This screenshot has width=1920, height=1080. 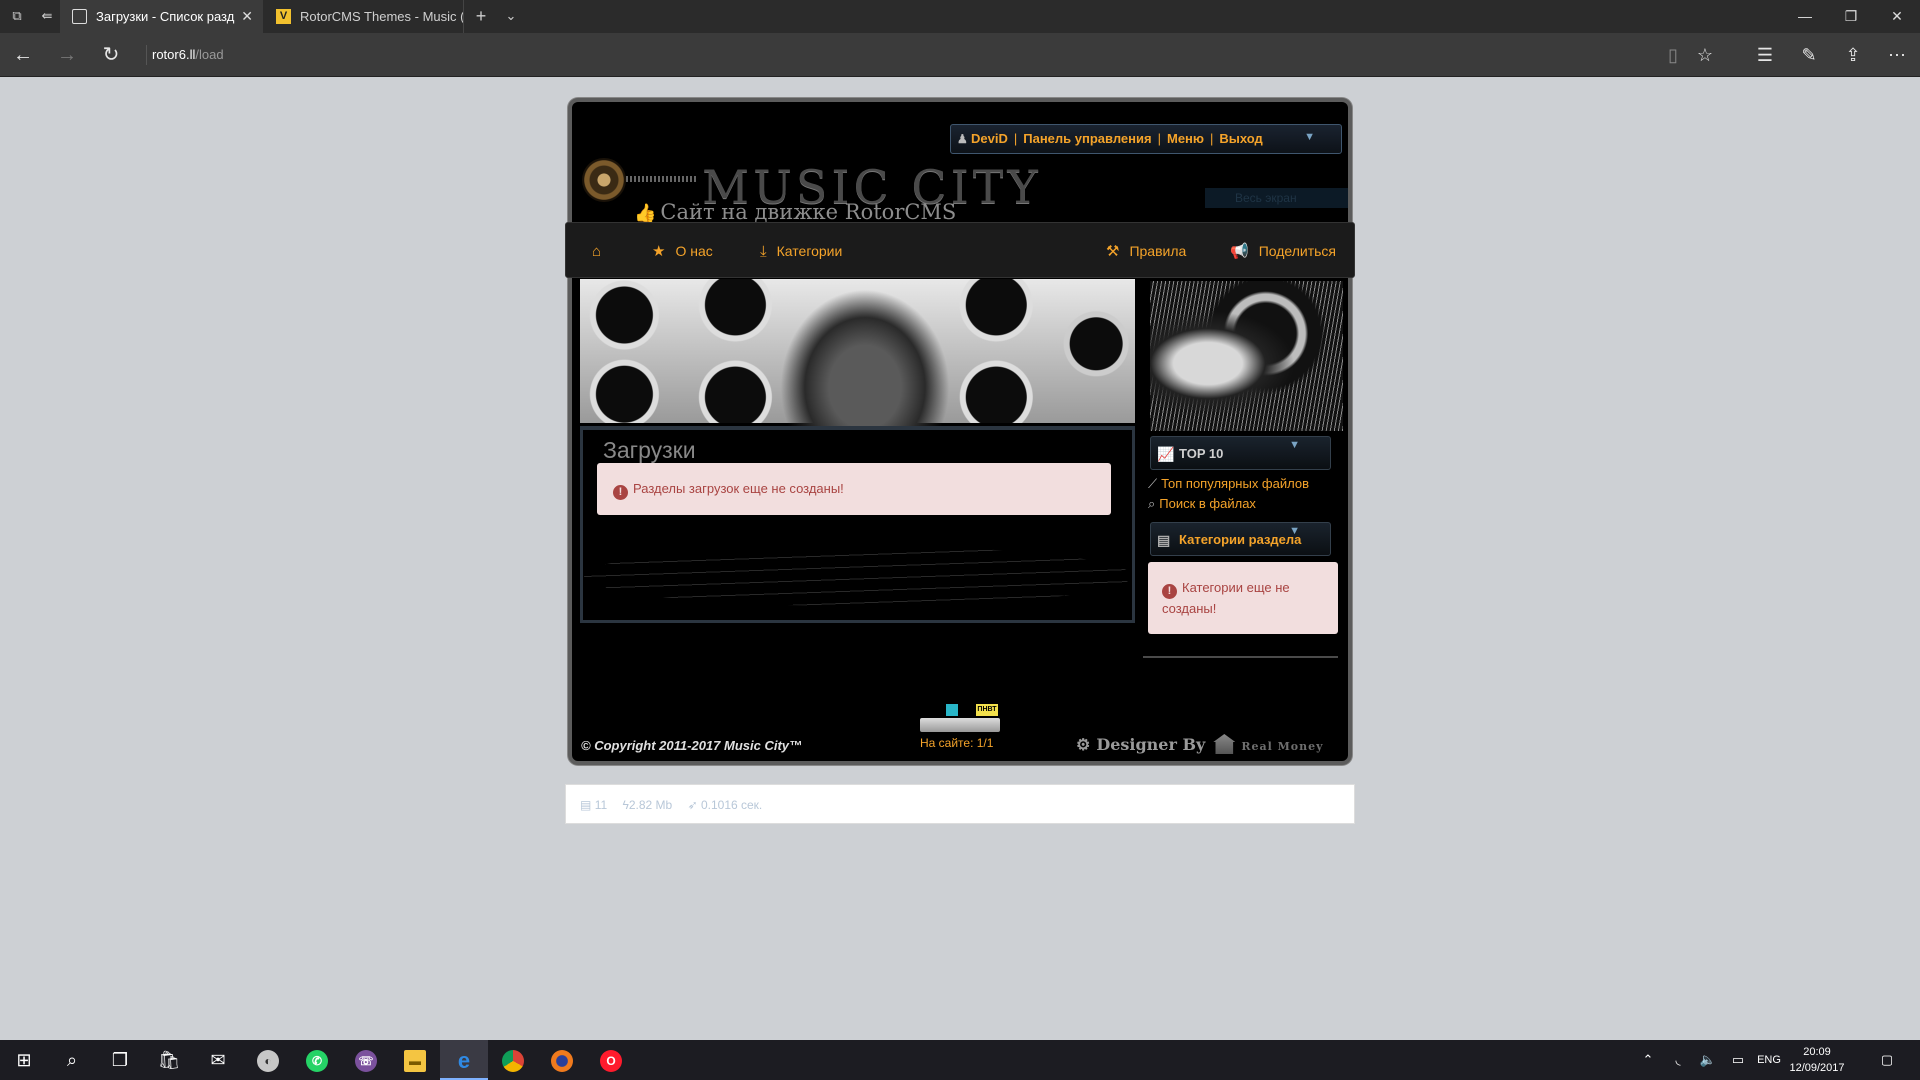 What do you see at coordinates (960, 55) in the screenshot?
I see `browser-toolbar: ← → ↻ rotor6.ll/load ▯ ☆ ☰ ✎ ⇪ ⋯` at bounding box center [960, 55].